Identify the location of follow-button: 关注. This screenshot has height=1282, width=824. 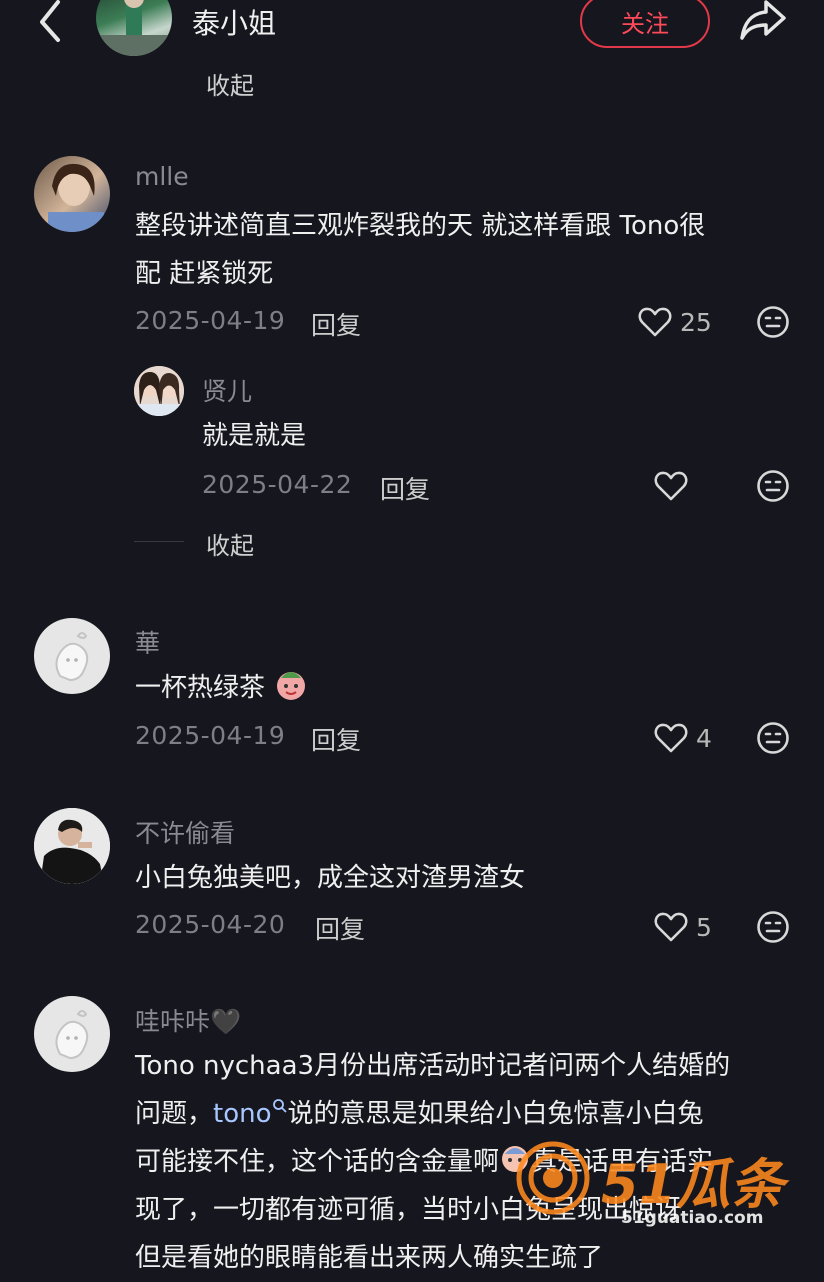
(645, 24).